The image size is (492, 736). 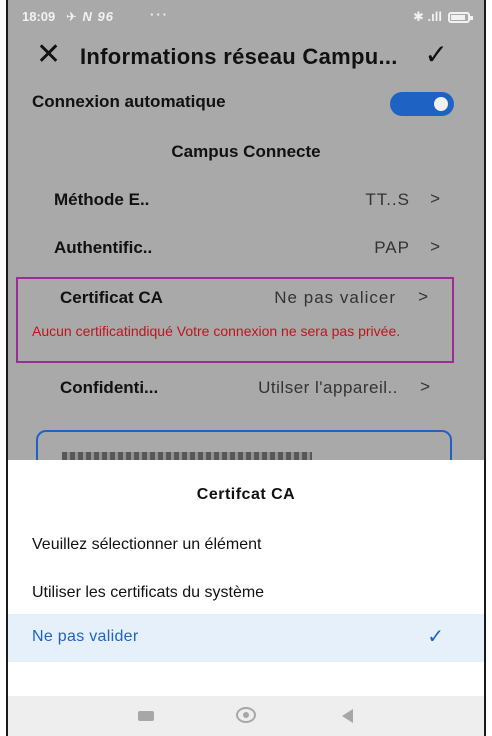 I want to click on option-system-certificates: Utiliser les certificats du système, so click(x=148, y=593).